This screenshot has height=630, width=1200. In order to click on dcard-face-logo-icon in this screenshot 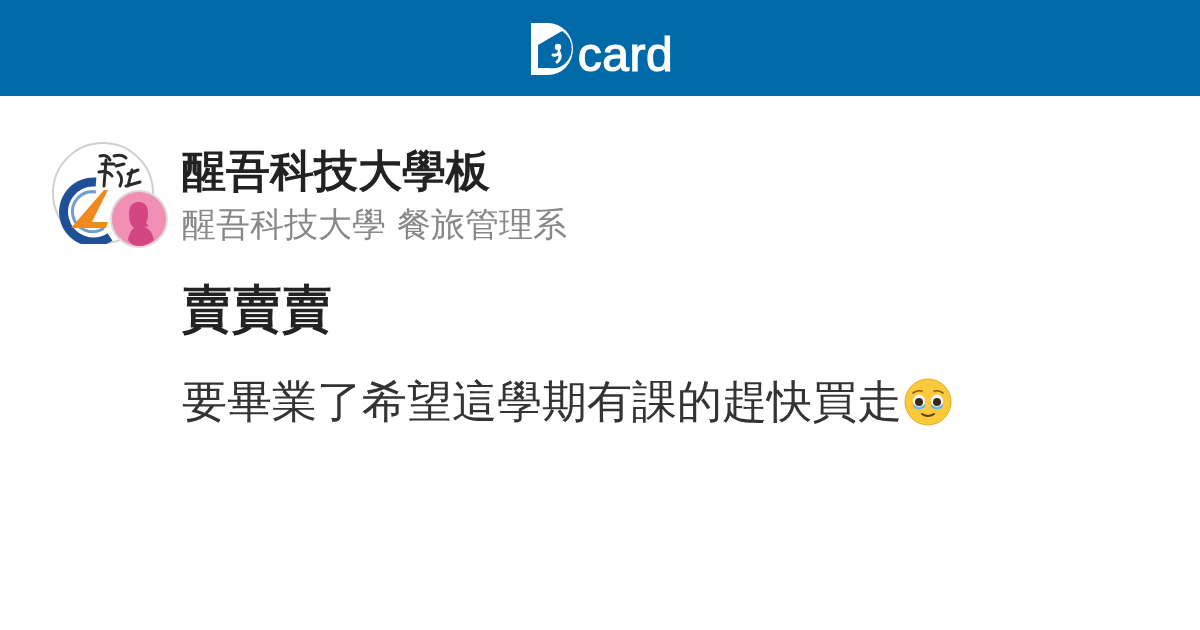, I will do `click(551, 48)`.